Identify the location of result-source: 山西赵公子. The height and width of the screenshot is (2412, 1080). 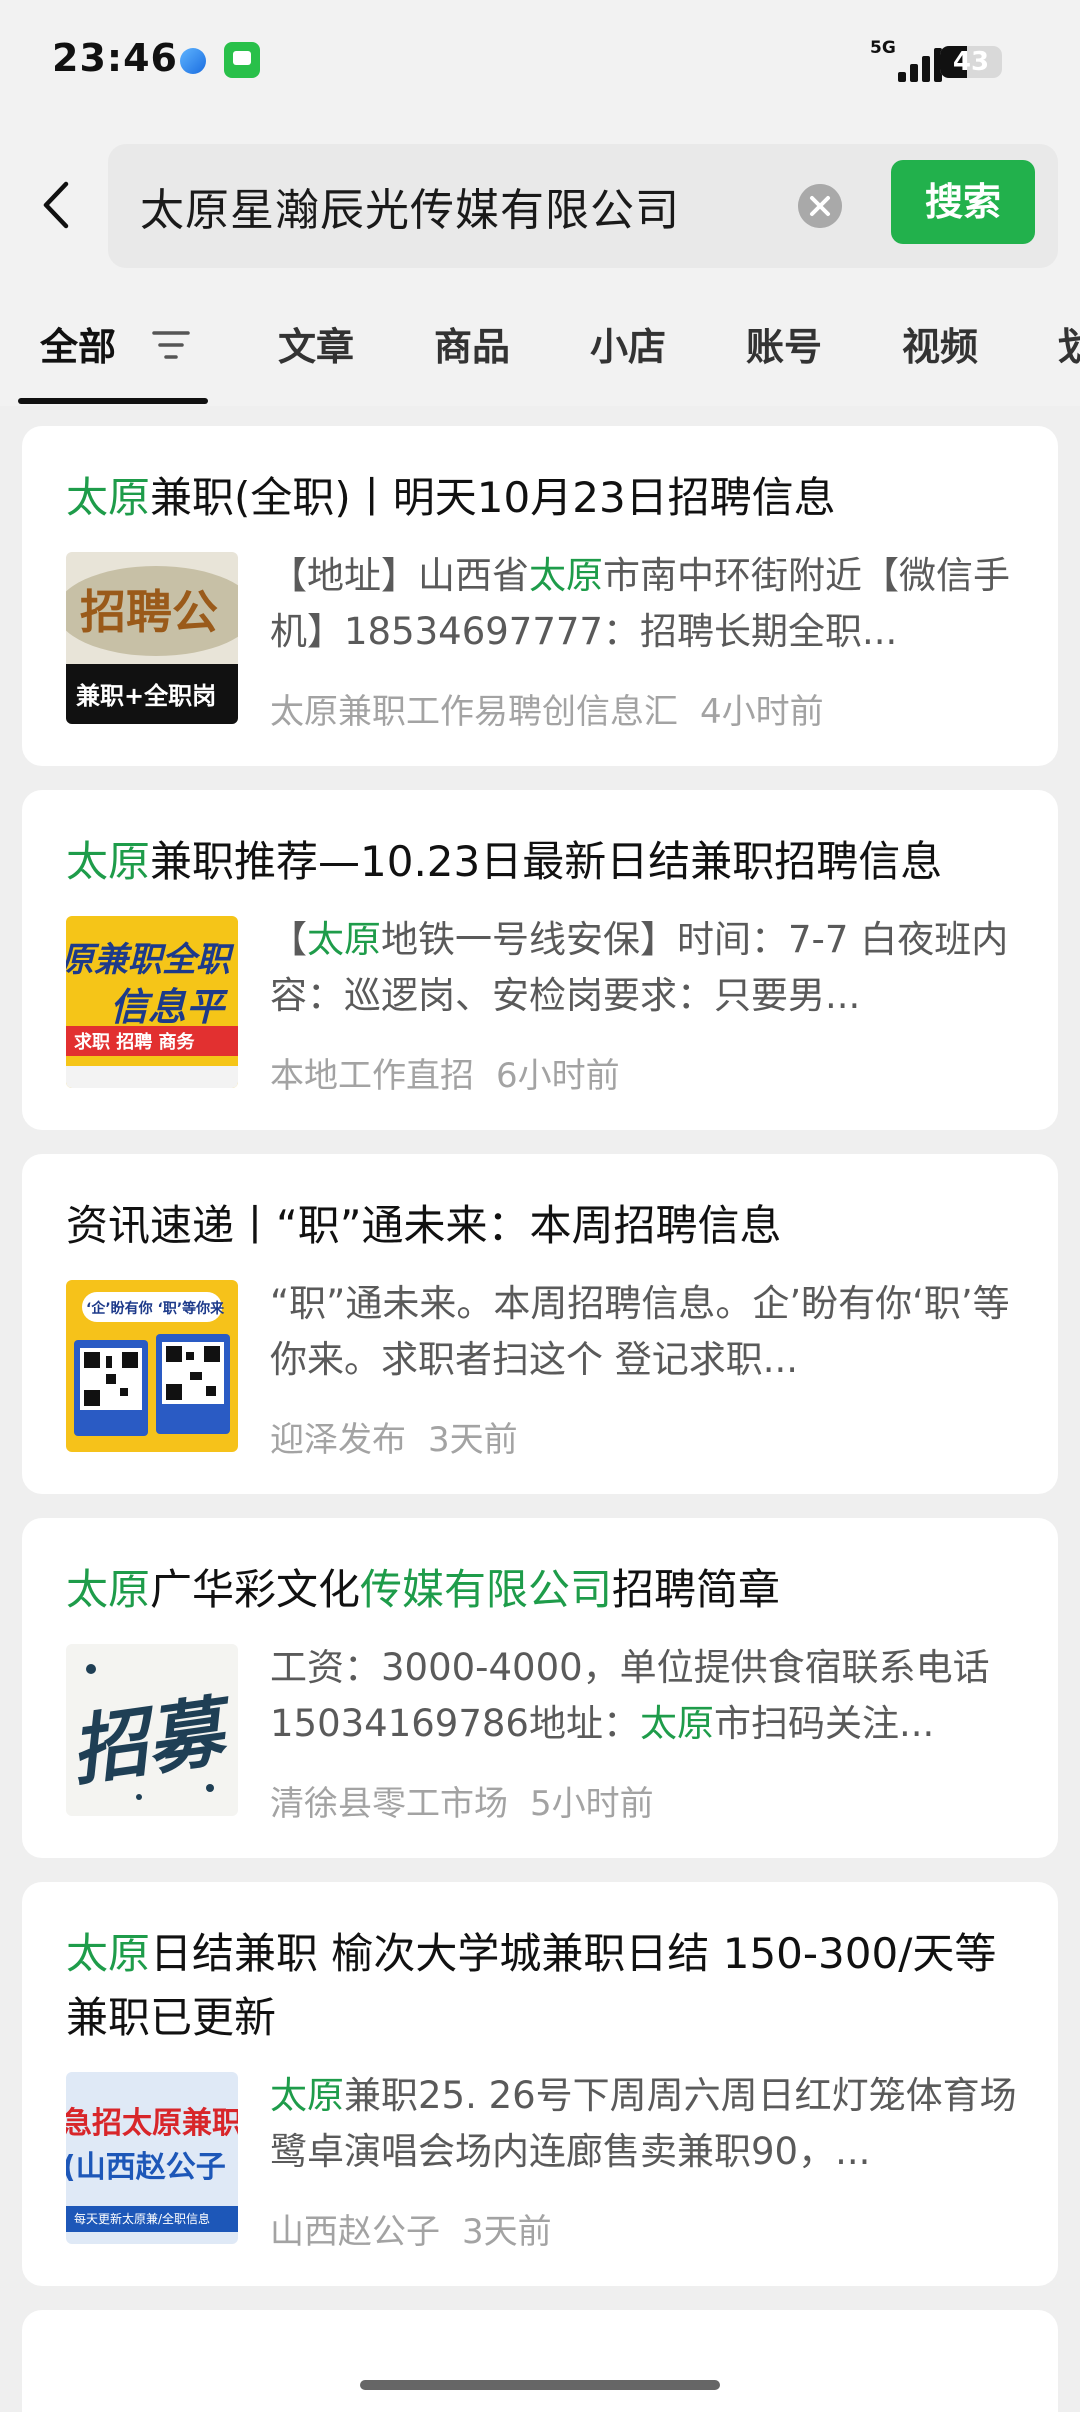
(355, 2232).